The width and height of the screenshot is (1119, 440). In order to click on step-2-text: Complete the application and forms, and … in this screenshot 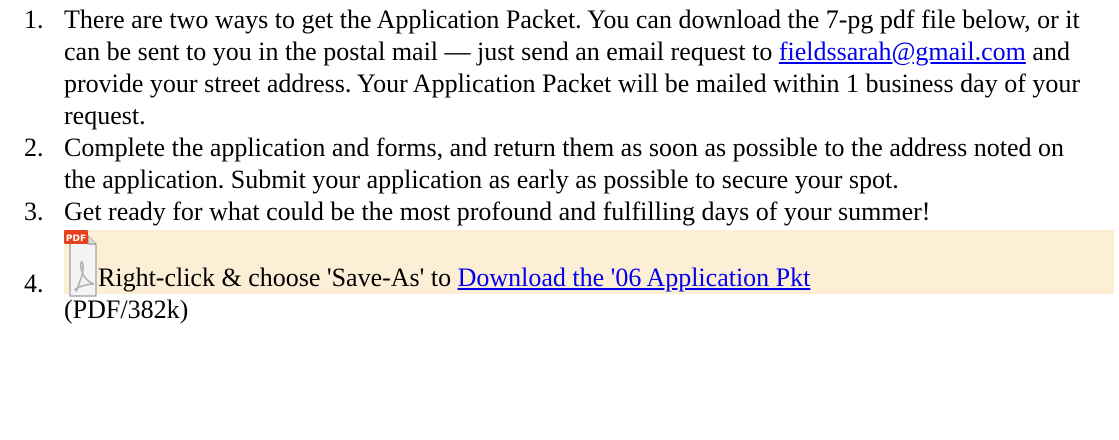, I will do `click(564, 163)`.